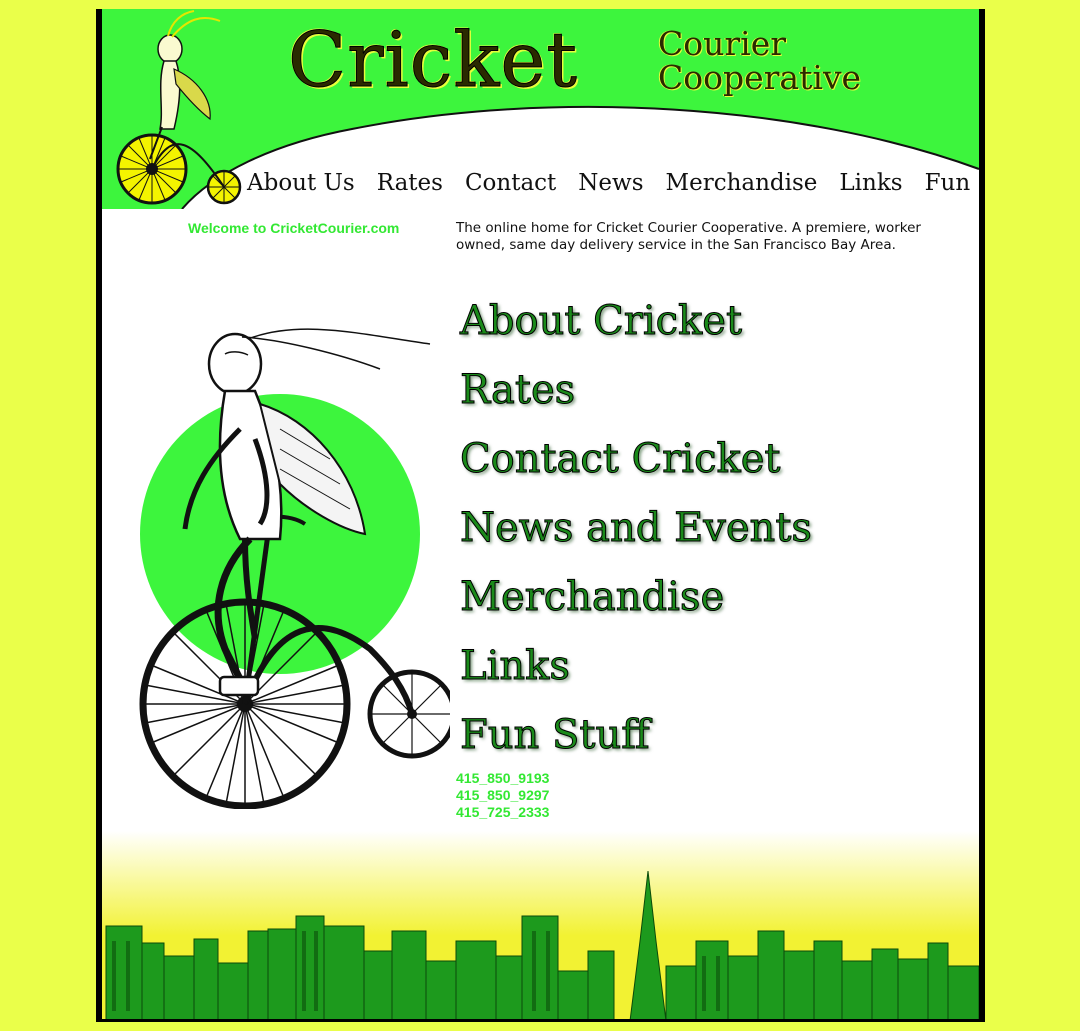 This screenshot has width=1080, height=1031. Describe the element at coordinates (503, 812) in the screenshot. I see `phone-number: 415_725_2333` at that location.